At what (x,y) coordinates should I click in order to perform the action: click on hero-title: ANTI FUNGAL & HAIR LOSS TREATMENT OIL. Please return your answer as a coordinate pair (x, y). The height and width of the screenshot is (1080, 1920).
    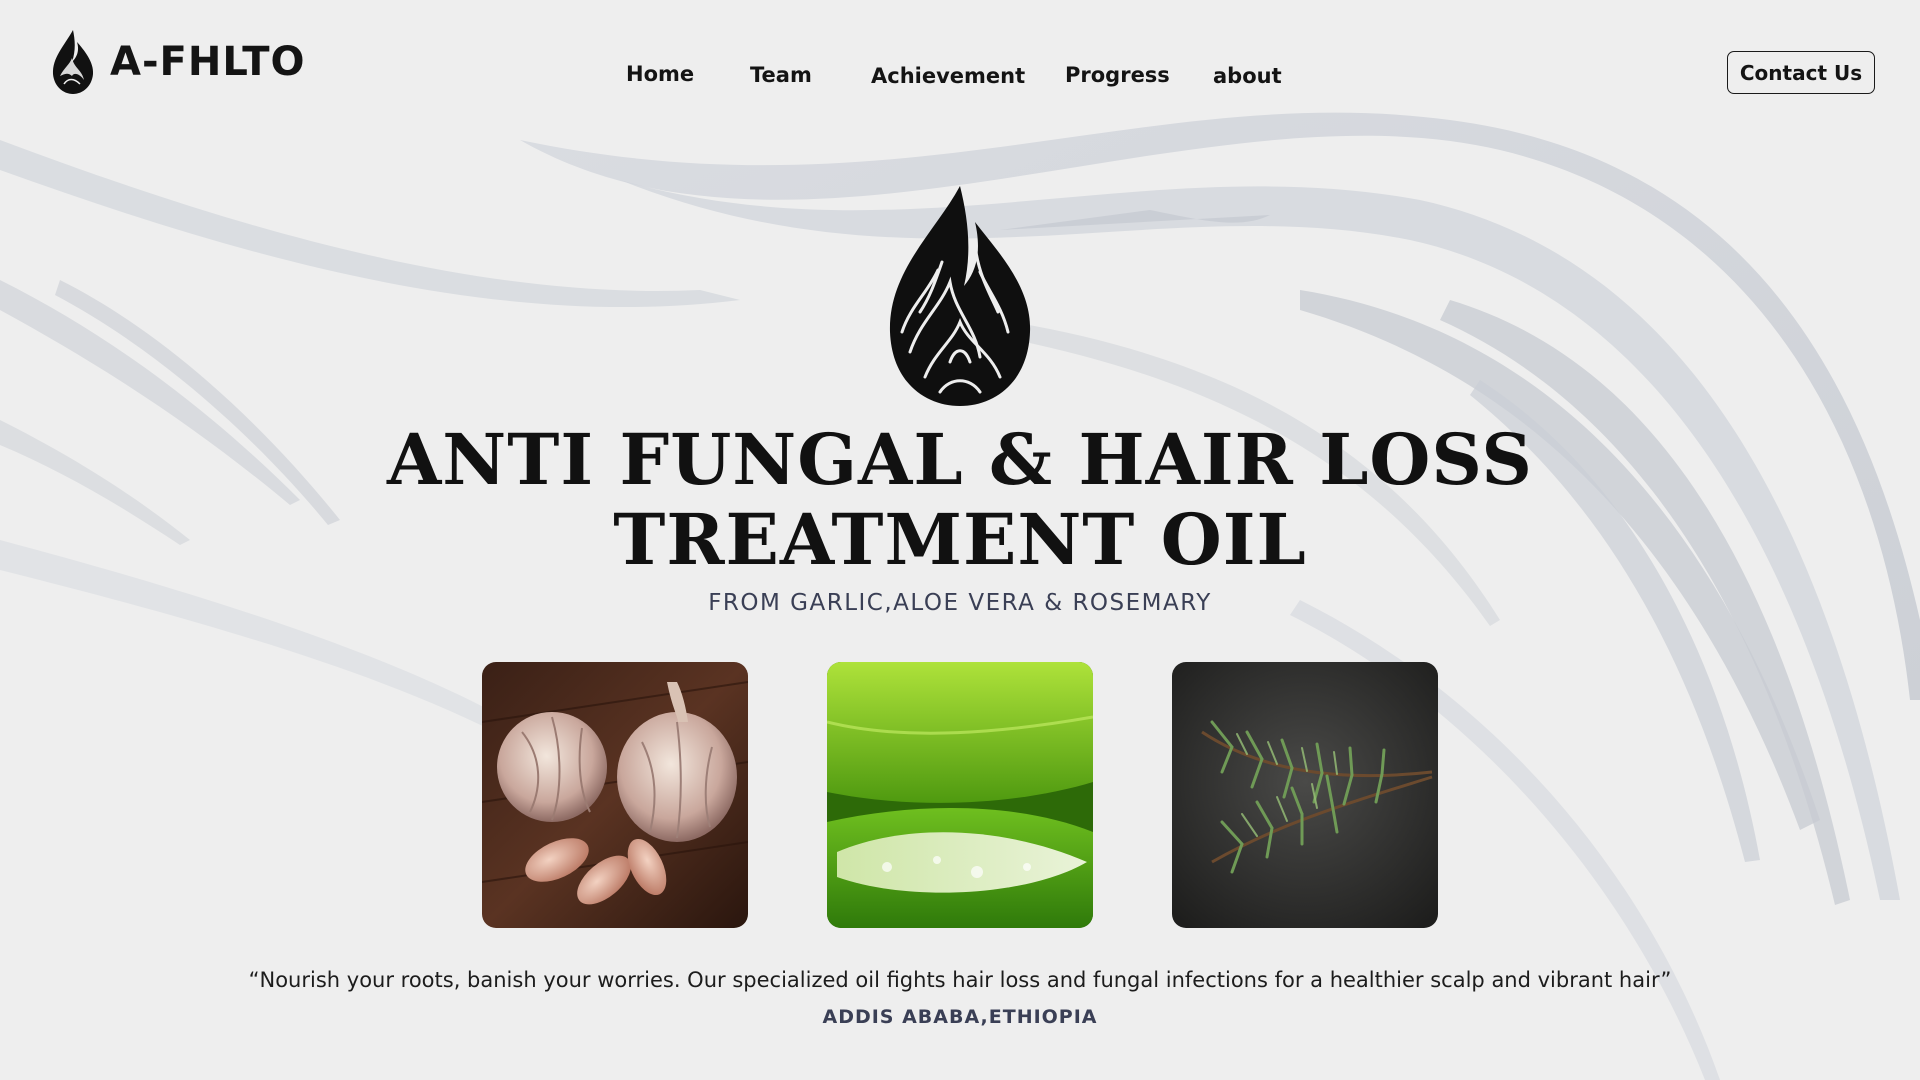
    Looking at the image, I should click on (960, 500).